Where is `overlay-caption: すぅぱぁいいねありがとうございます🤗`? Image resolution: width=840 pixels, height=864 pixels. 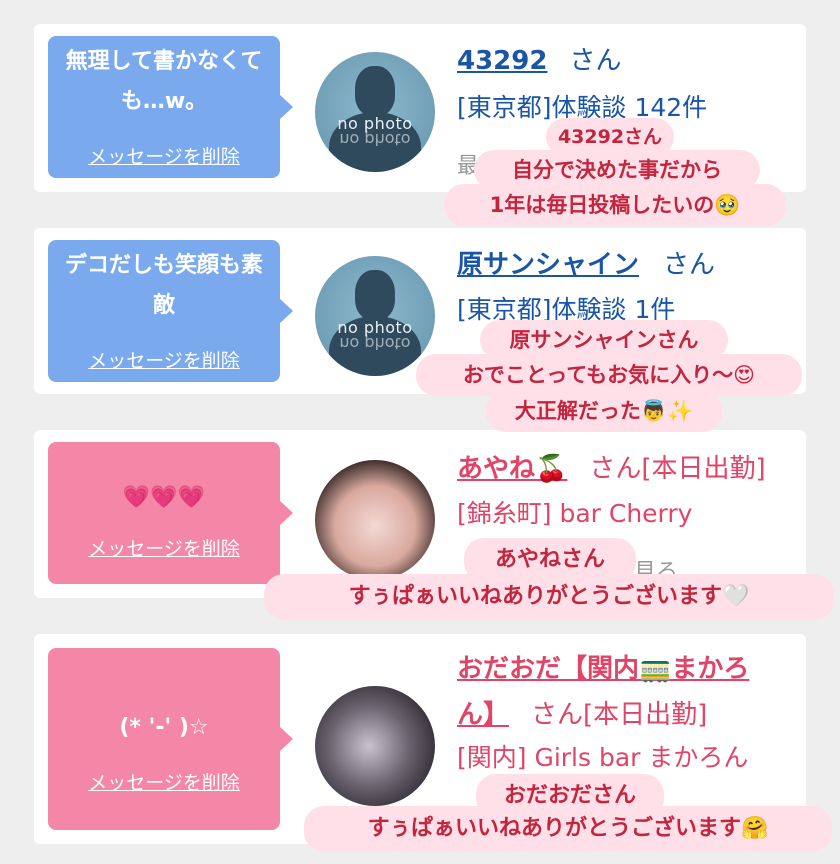 overlay-caption: すぅぱぁいいねありがとうございます🤗 is located at coordinates (568, 829).